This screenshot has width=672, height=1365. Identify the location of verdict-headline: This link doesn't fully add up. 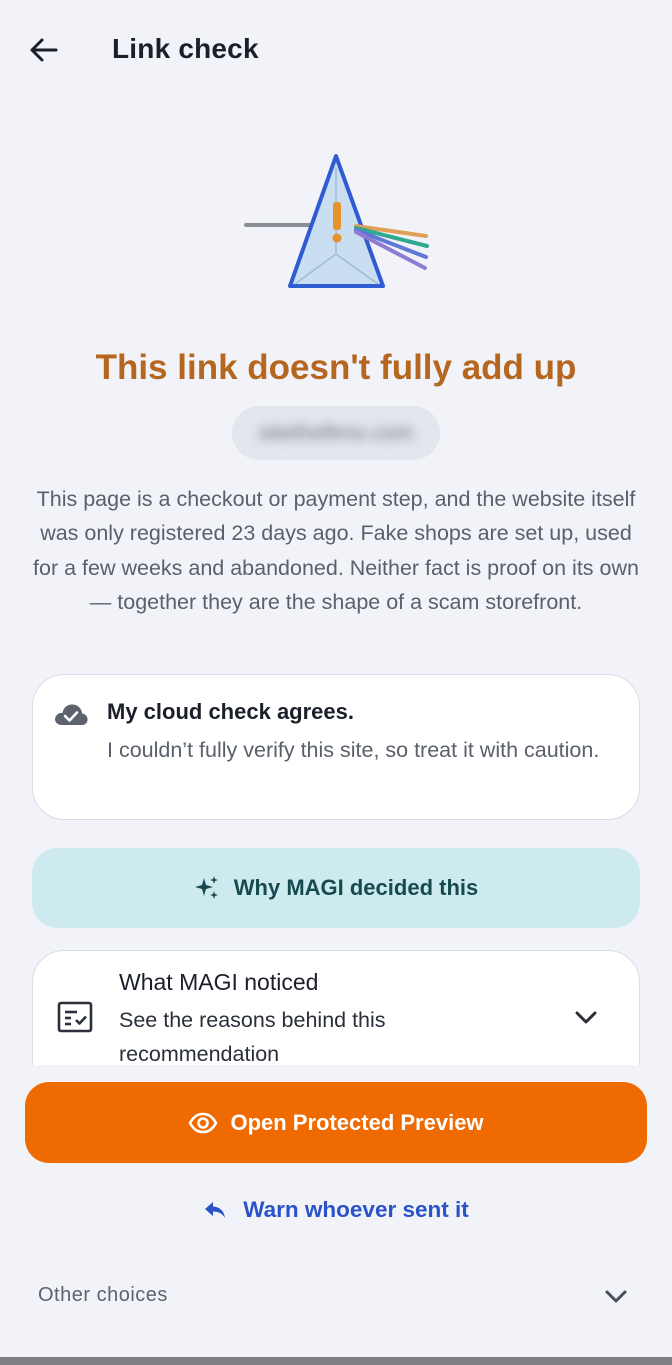
(336, 367).